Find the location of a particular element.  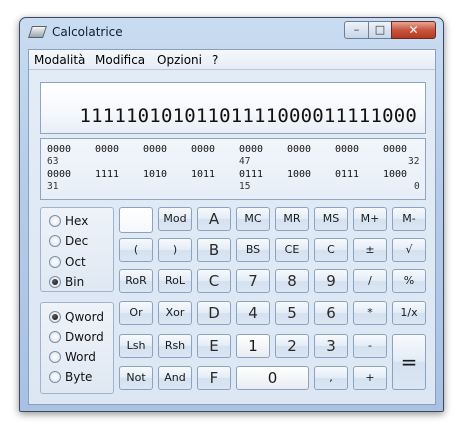

result-display: 11111010101101111000011111000 is located at coordinates (233, 108).